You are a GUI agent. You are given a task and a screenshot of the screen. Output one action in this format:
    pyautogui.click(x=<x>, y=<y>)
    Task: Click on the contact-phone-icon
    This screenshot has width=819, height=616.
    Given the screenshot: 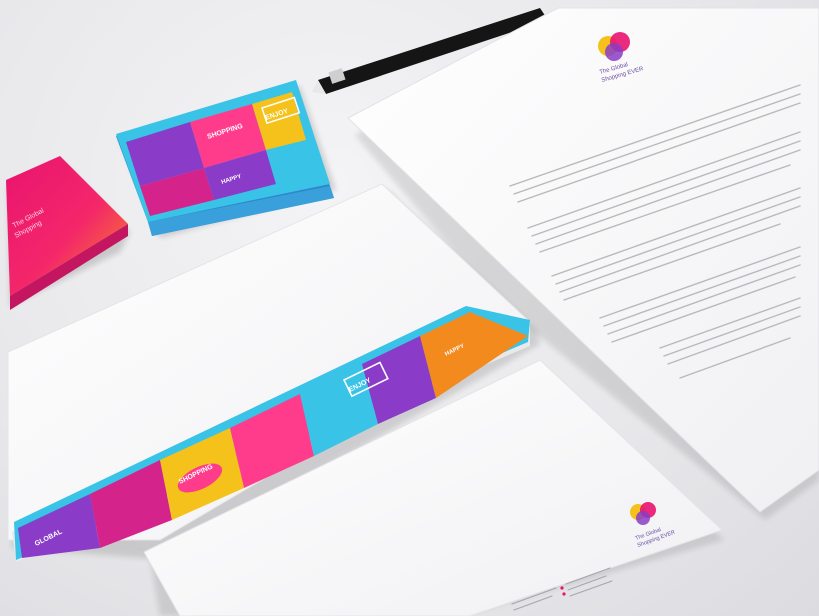 What is the action you would take?
    pyautogui.click(x=562, y=588)
    